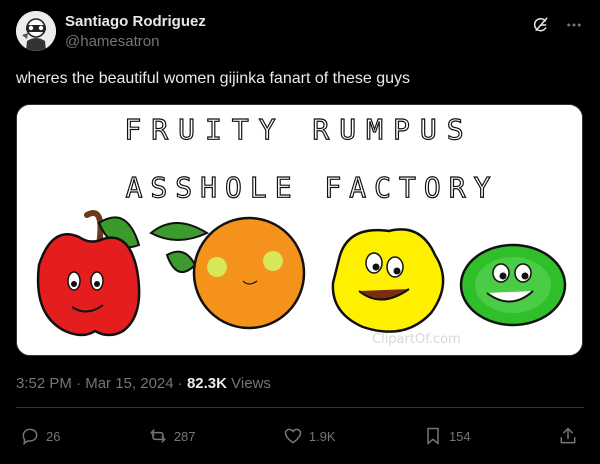  I want to click on reply-count: 26, so click(53, 436).